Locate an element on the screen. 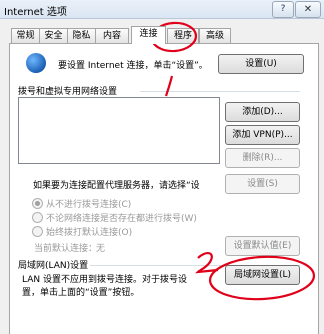  current-default-label: 当前默认连接： is located at coordinates (66, 249).